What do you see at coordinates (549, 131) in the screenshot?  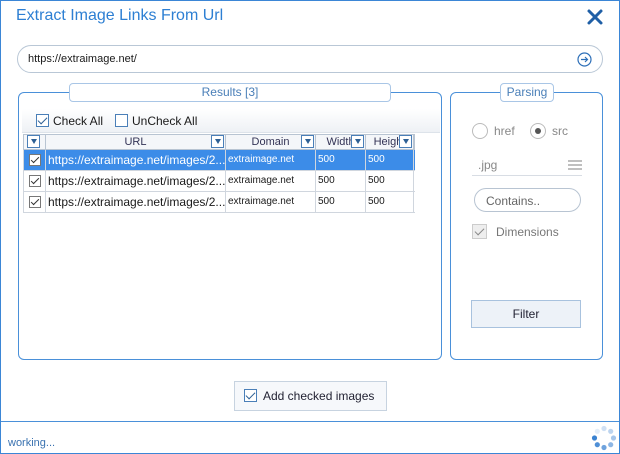 I see `src-radio: src` at bounding box center [549, 131].